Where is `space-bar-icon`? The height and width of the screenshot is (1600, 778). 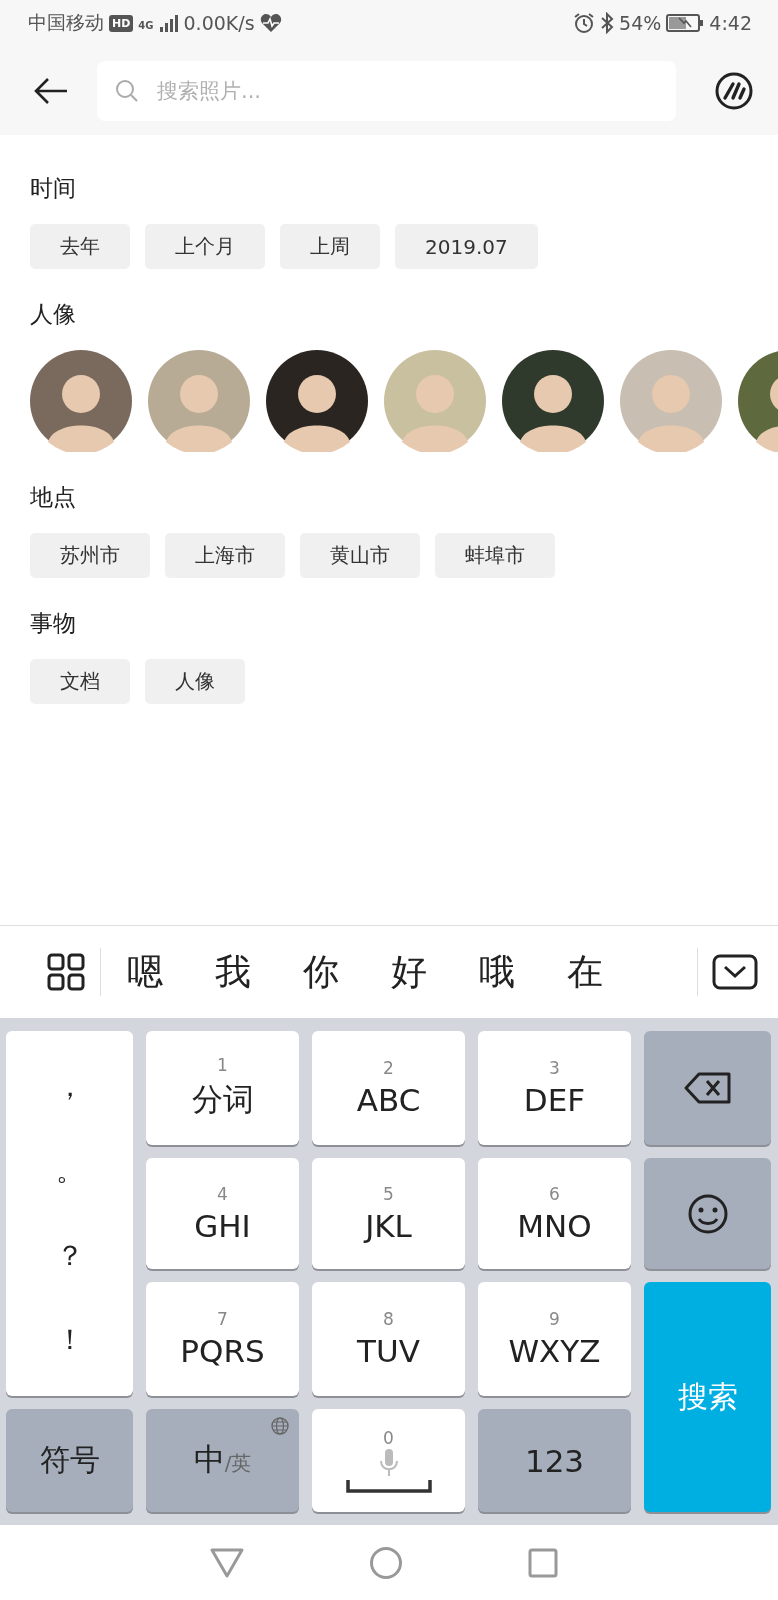
space-bar-icon is located at coordinates (388, 1485).